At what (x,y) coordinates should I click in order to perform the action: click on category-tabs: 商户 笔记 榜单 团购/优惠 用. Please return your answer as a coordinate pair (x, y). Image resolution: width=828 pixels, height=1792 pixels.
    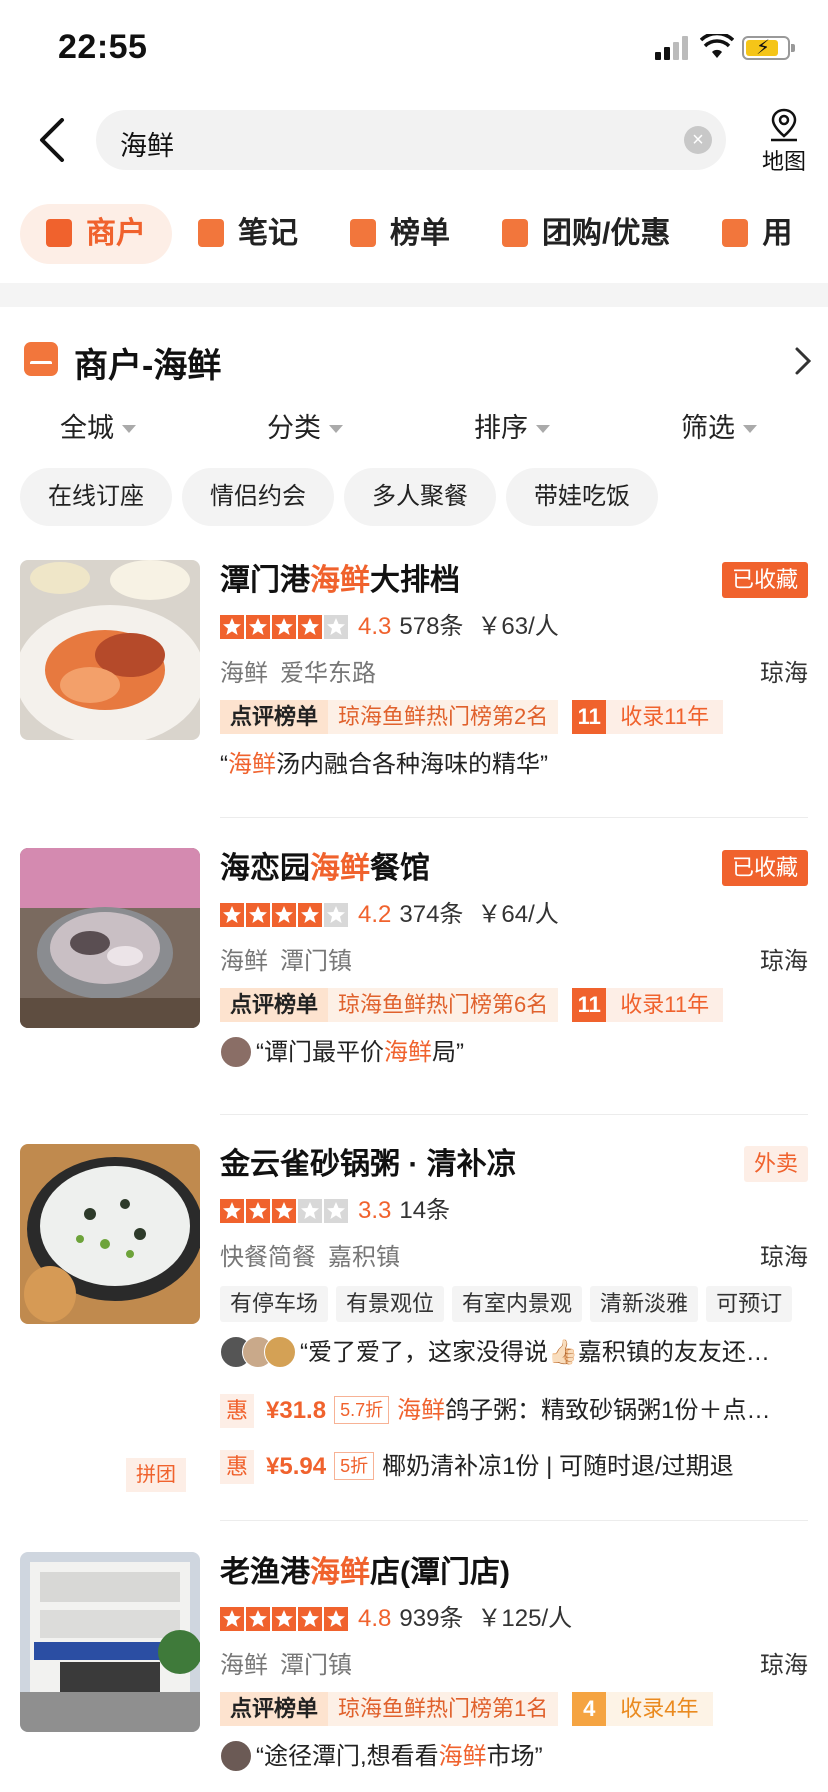
    Looking at the image, I should click on (424, 234).